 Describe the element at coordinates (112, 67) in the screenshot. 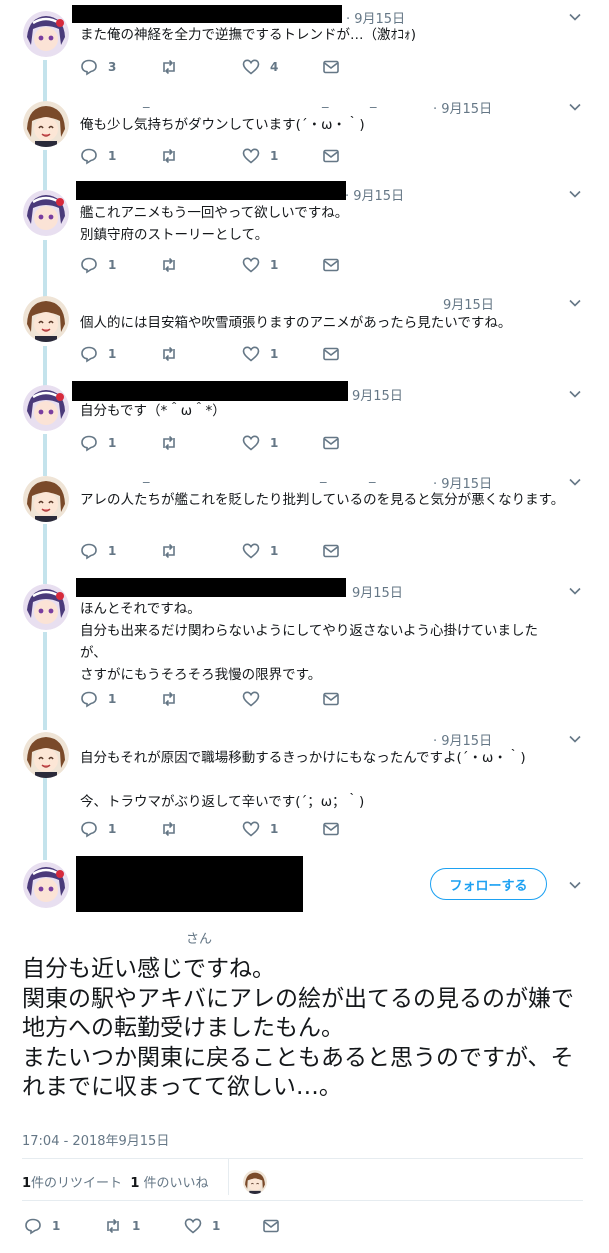

I see `reply-count: 3` at that location.